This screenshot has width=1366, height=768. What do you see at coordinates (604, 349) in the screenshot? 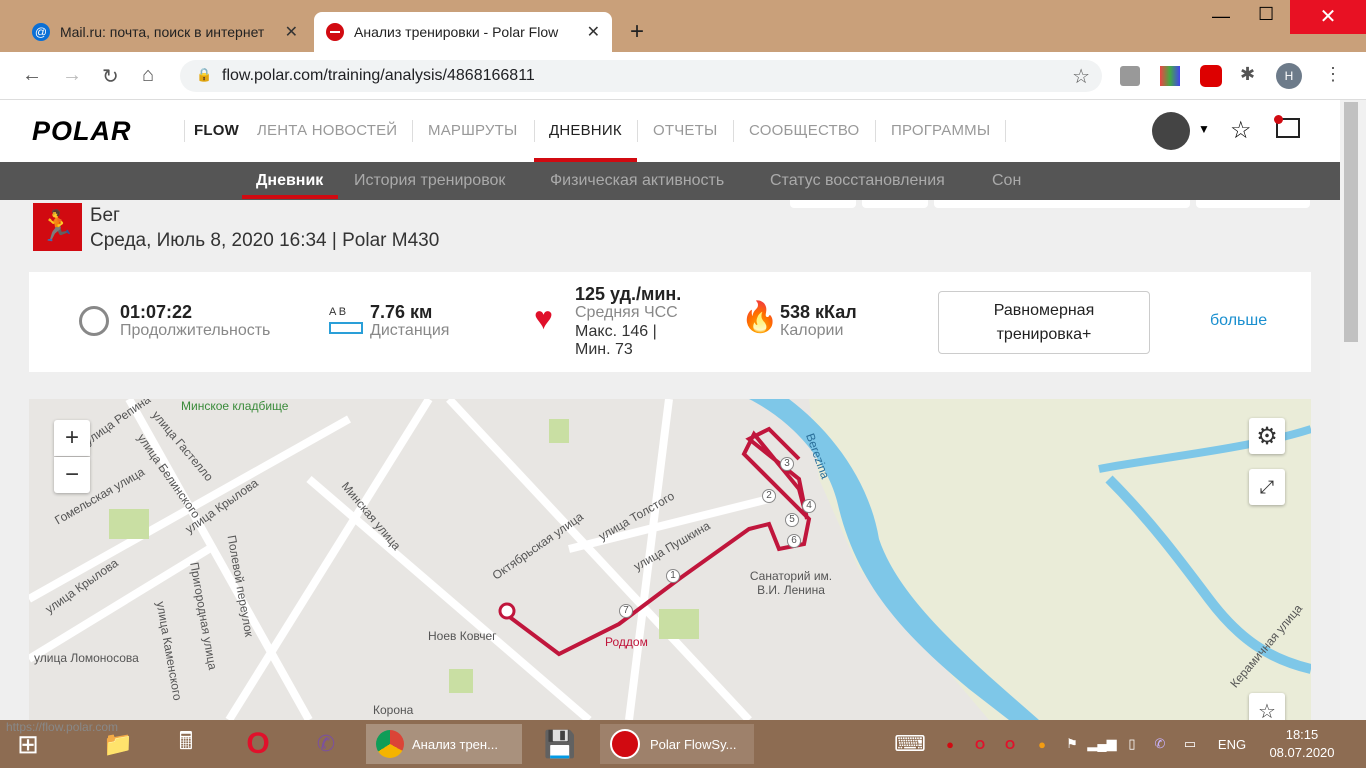
I see `hr-min: Мин. 73` at bounding box center [604, 349].